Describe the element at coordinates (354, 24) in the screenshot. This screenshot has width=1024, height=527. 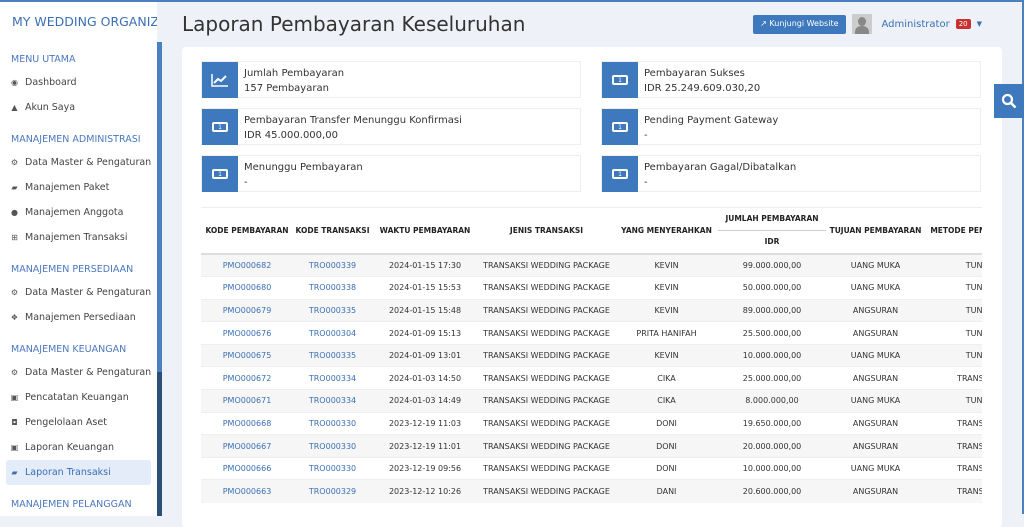
I see `page-title: Laporan Pembayaran Keseluruhan` at that location.